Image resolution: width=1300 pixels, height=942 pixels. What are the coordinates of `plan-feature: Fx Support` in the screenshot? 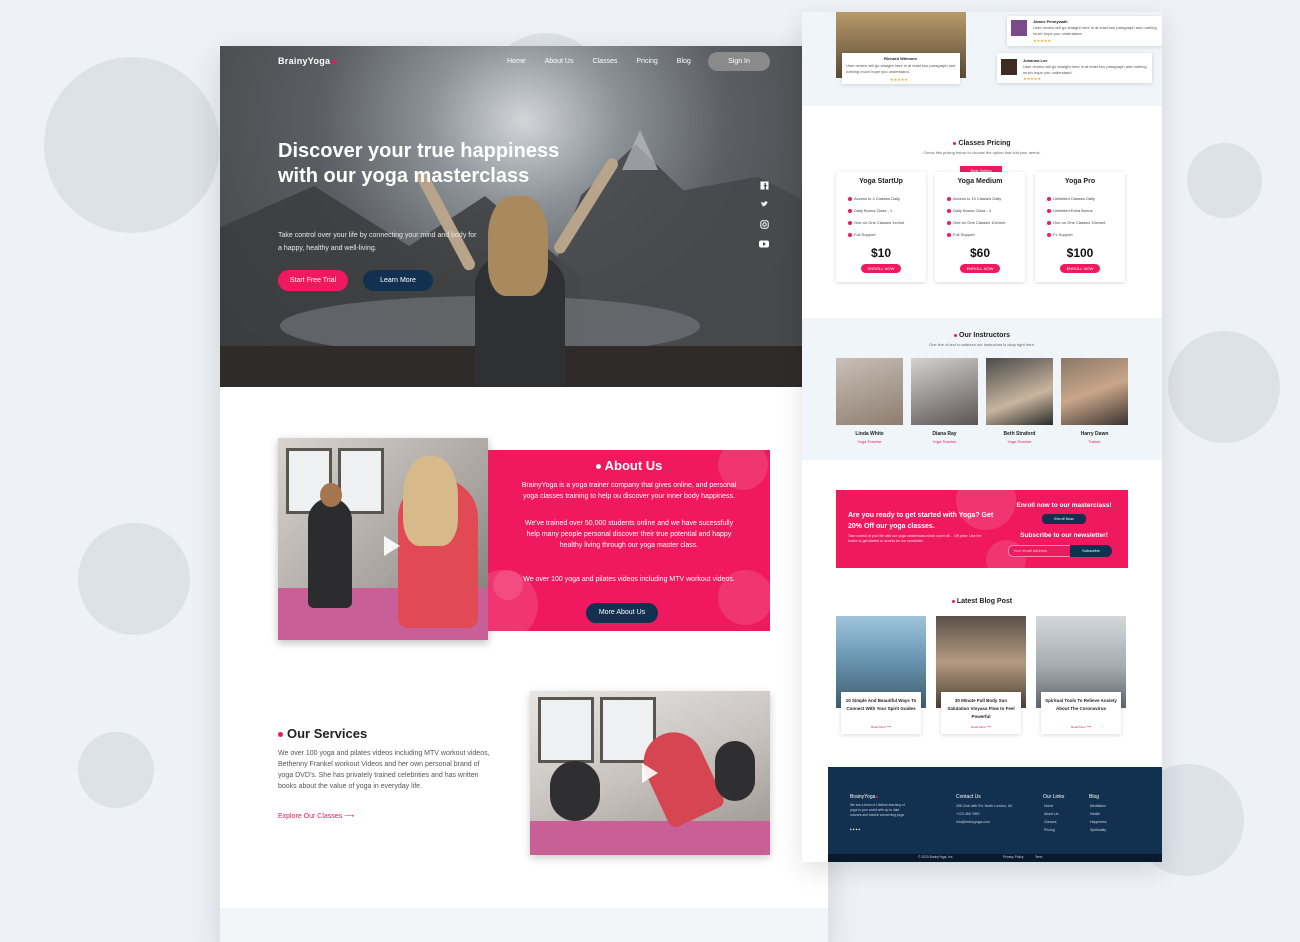 It's located at (1060, 234).